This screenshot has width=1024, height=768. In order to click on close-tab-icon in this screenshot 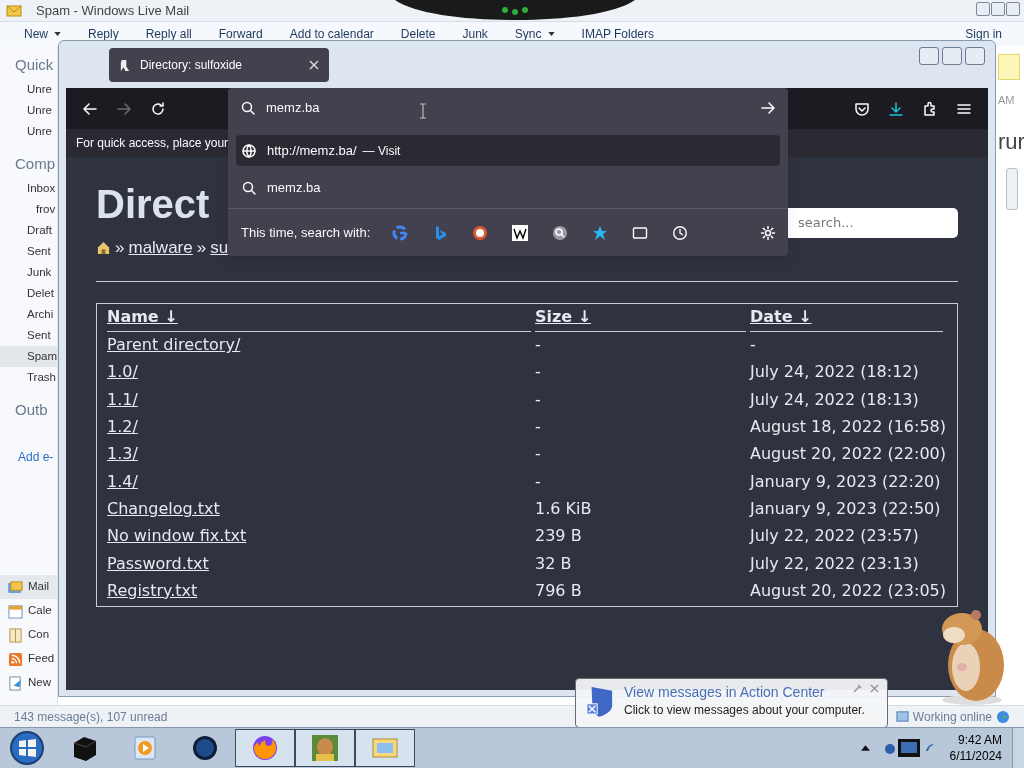, I will do `click(314, 65)`.